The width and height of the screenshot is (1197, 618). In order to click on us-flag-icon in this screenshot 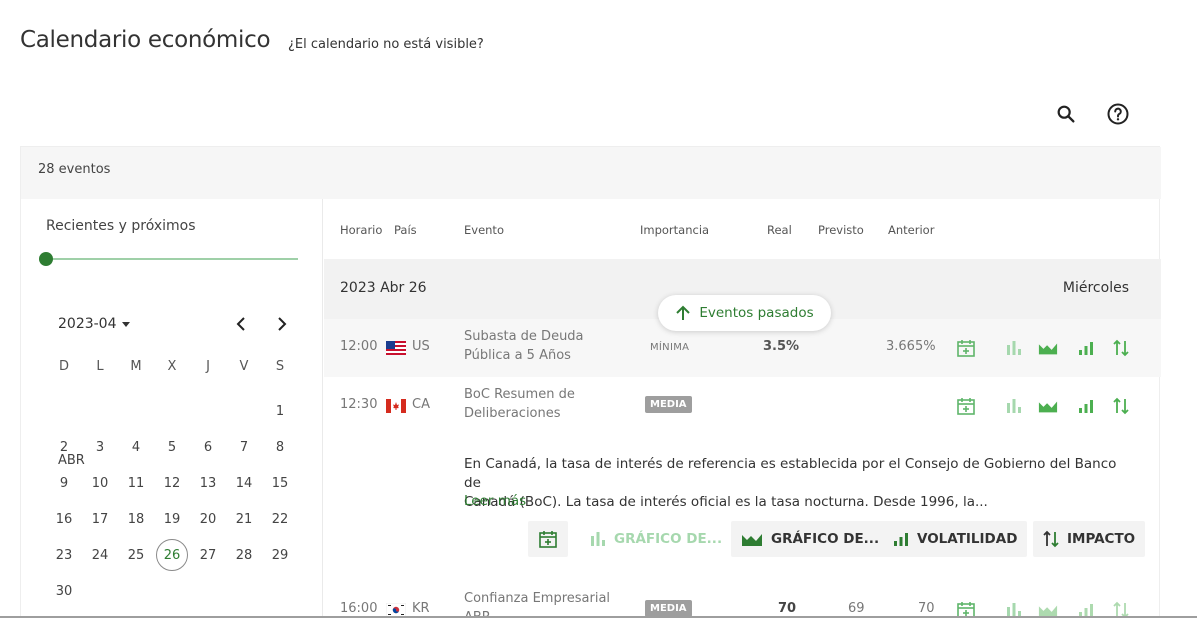, I will do `click(396, 348)`.